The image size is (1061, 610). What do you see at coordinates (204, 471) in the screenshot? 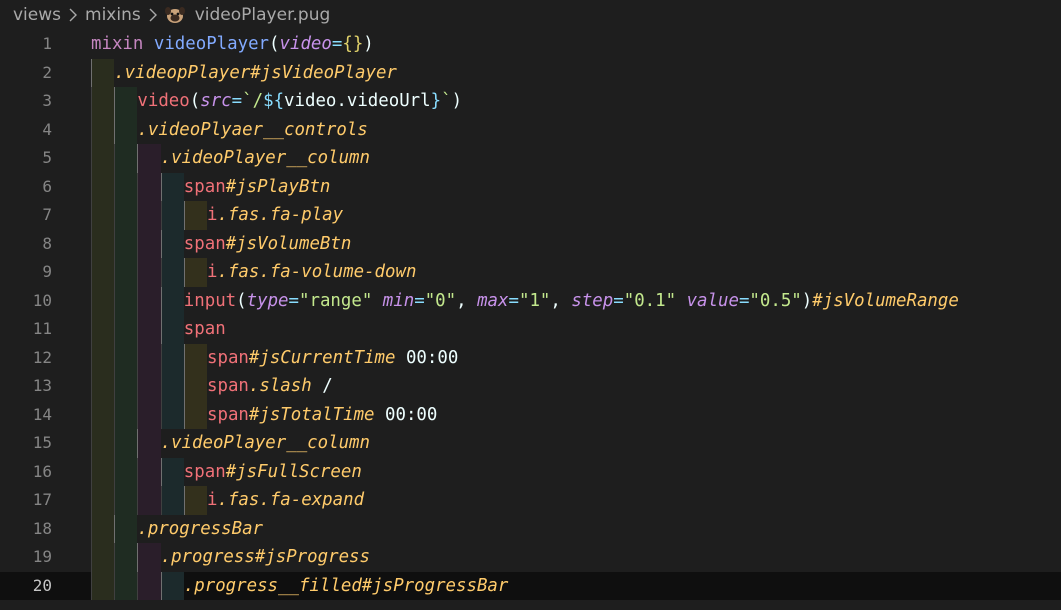
I see `code-token: span` at bounding box center [204, 471].